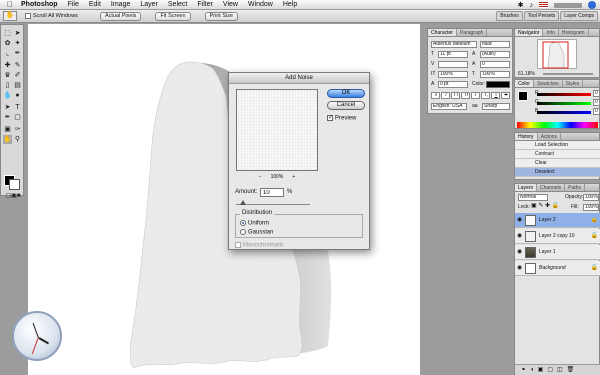 The width and height of the screenshot is (600, 375). What do you see at coordinates (495, 54) in the screenshot?
I see `leading-field: (Auto)` at bounding box center [495, 54].